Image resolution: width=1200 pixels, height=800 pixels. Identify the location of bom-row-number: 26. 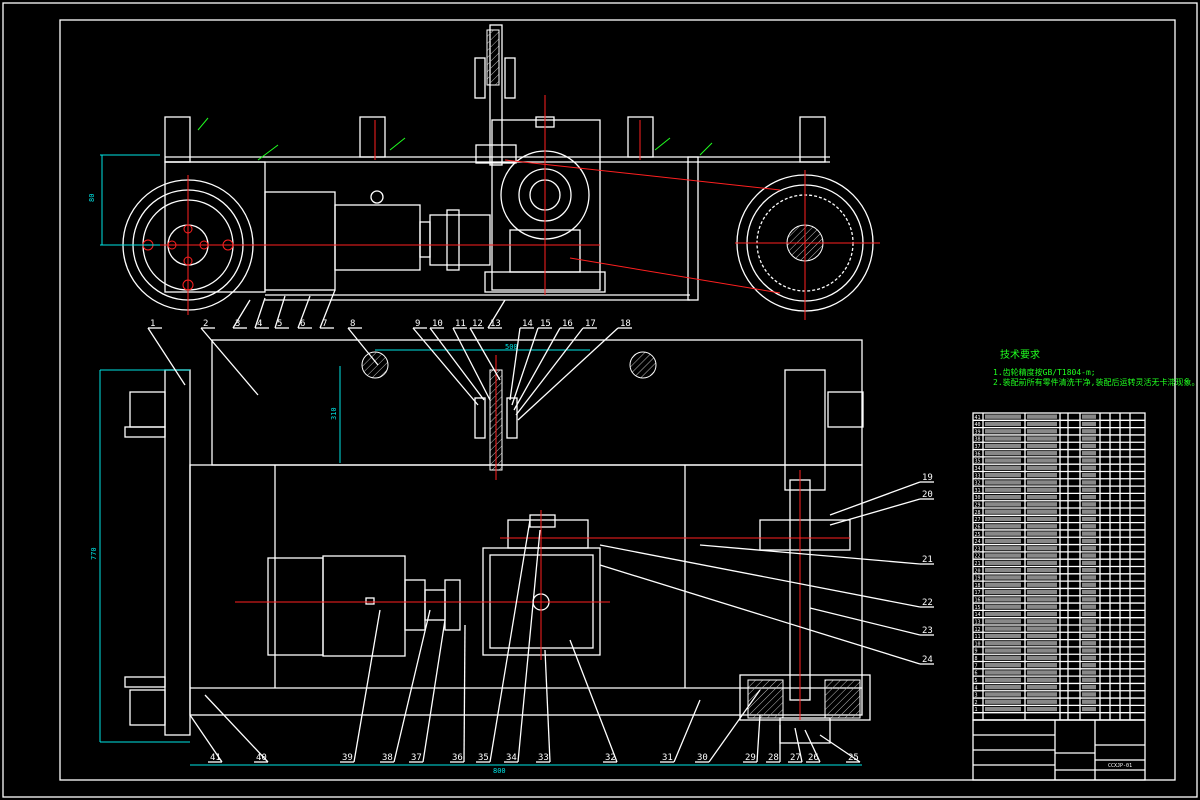
(978, 527).